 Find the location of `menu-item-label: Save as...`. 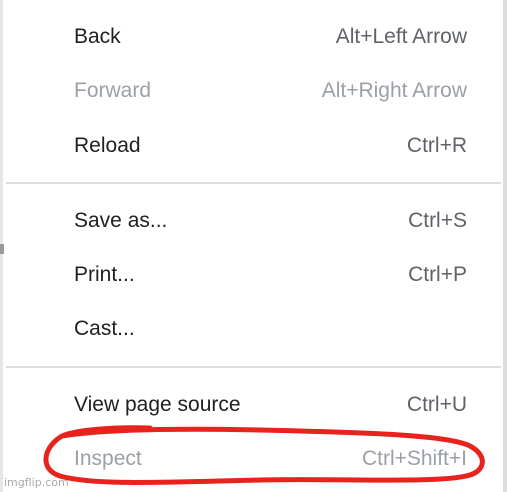

menu-item-label: Save as... is located at coordinates (121, 220).